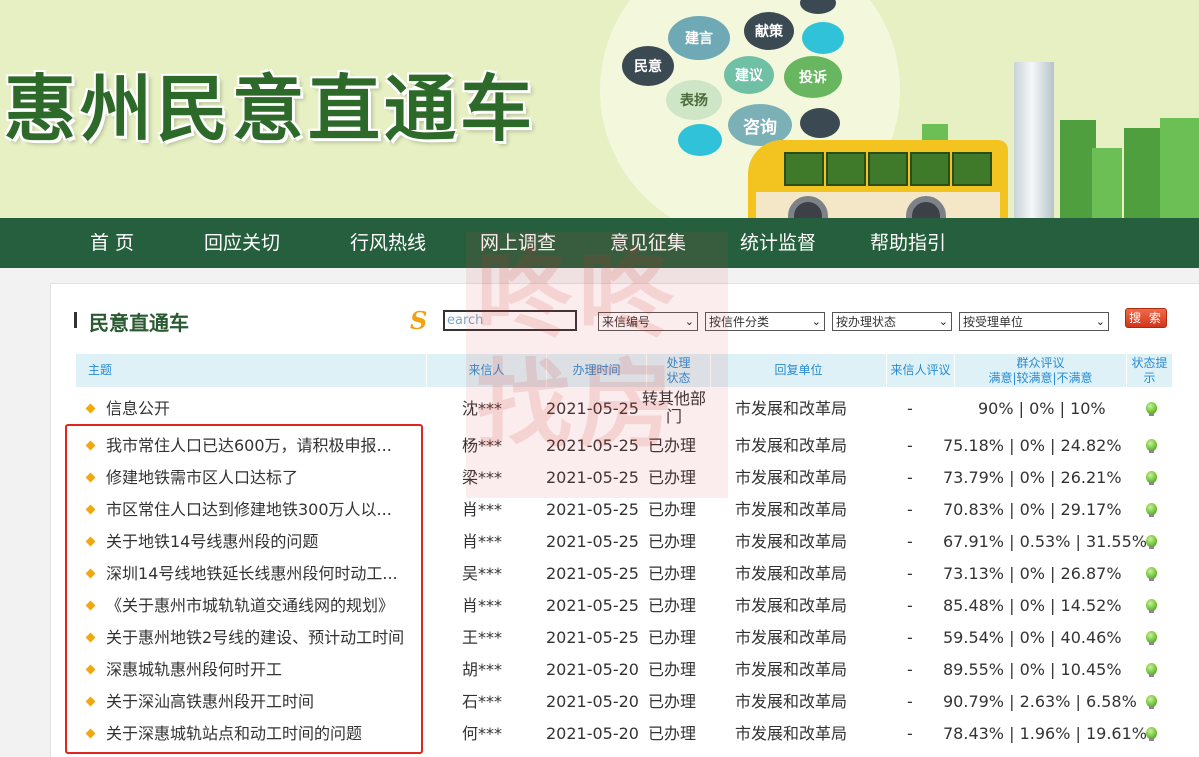 The image size is (1199, 757). I want to click on search-input, so click(510, 320).